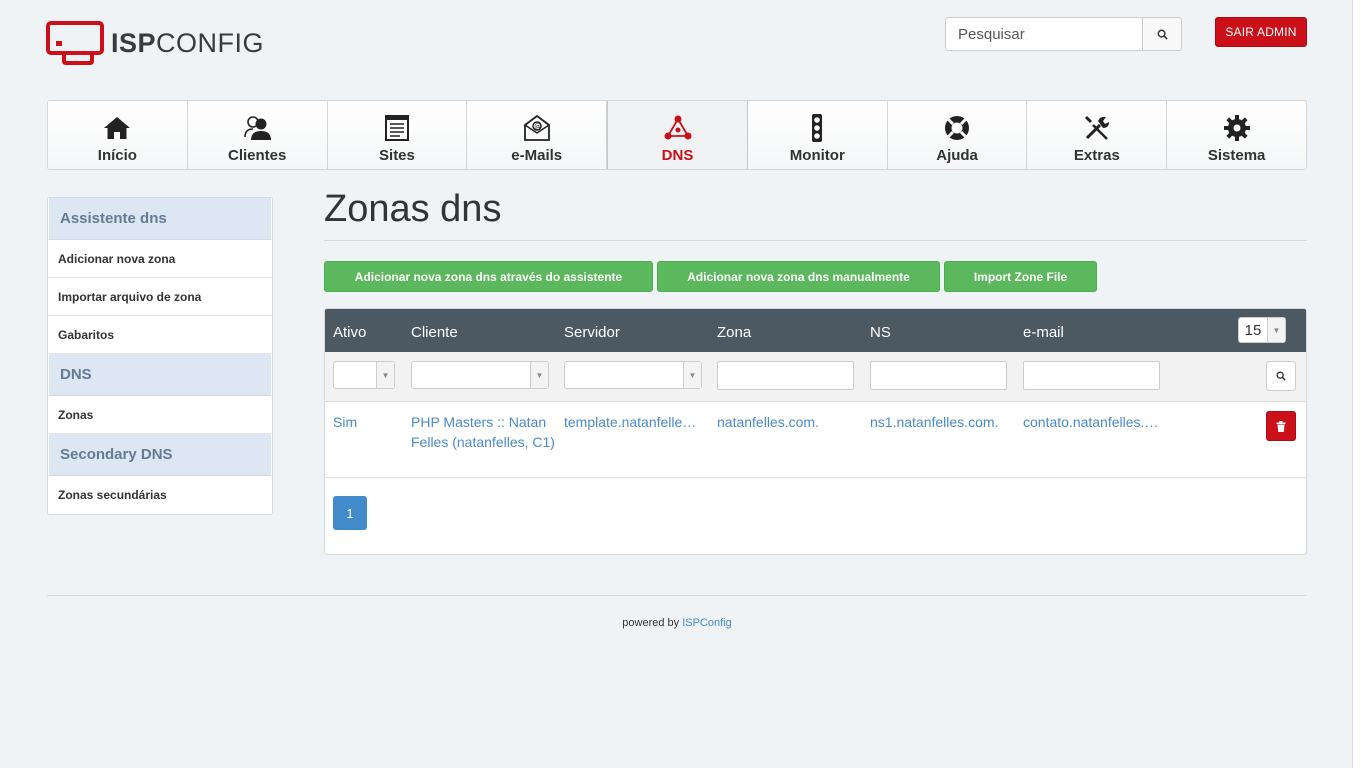  What do you see at coordinates (75, 43) in the screenshot?
I see `logo-monitor-icon` at bounding box center [75, 43].